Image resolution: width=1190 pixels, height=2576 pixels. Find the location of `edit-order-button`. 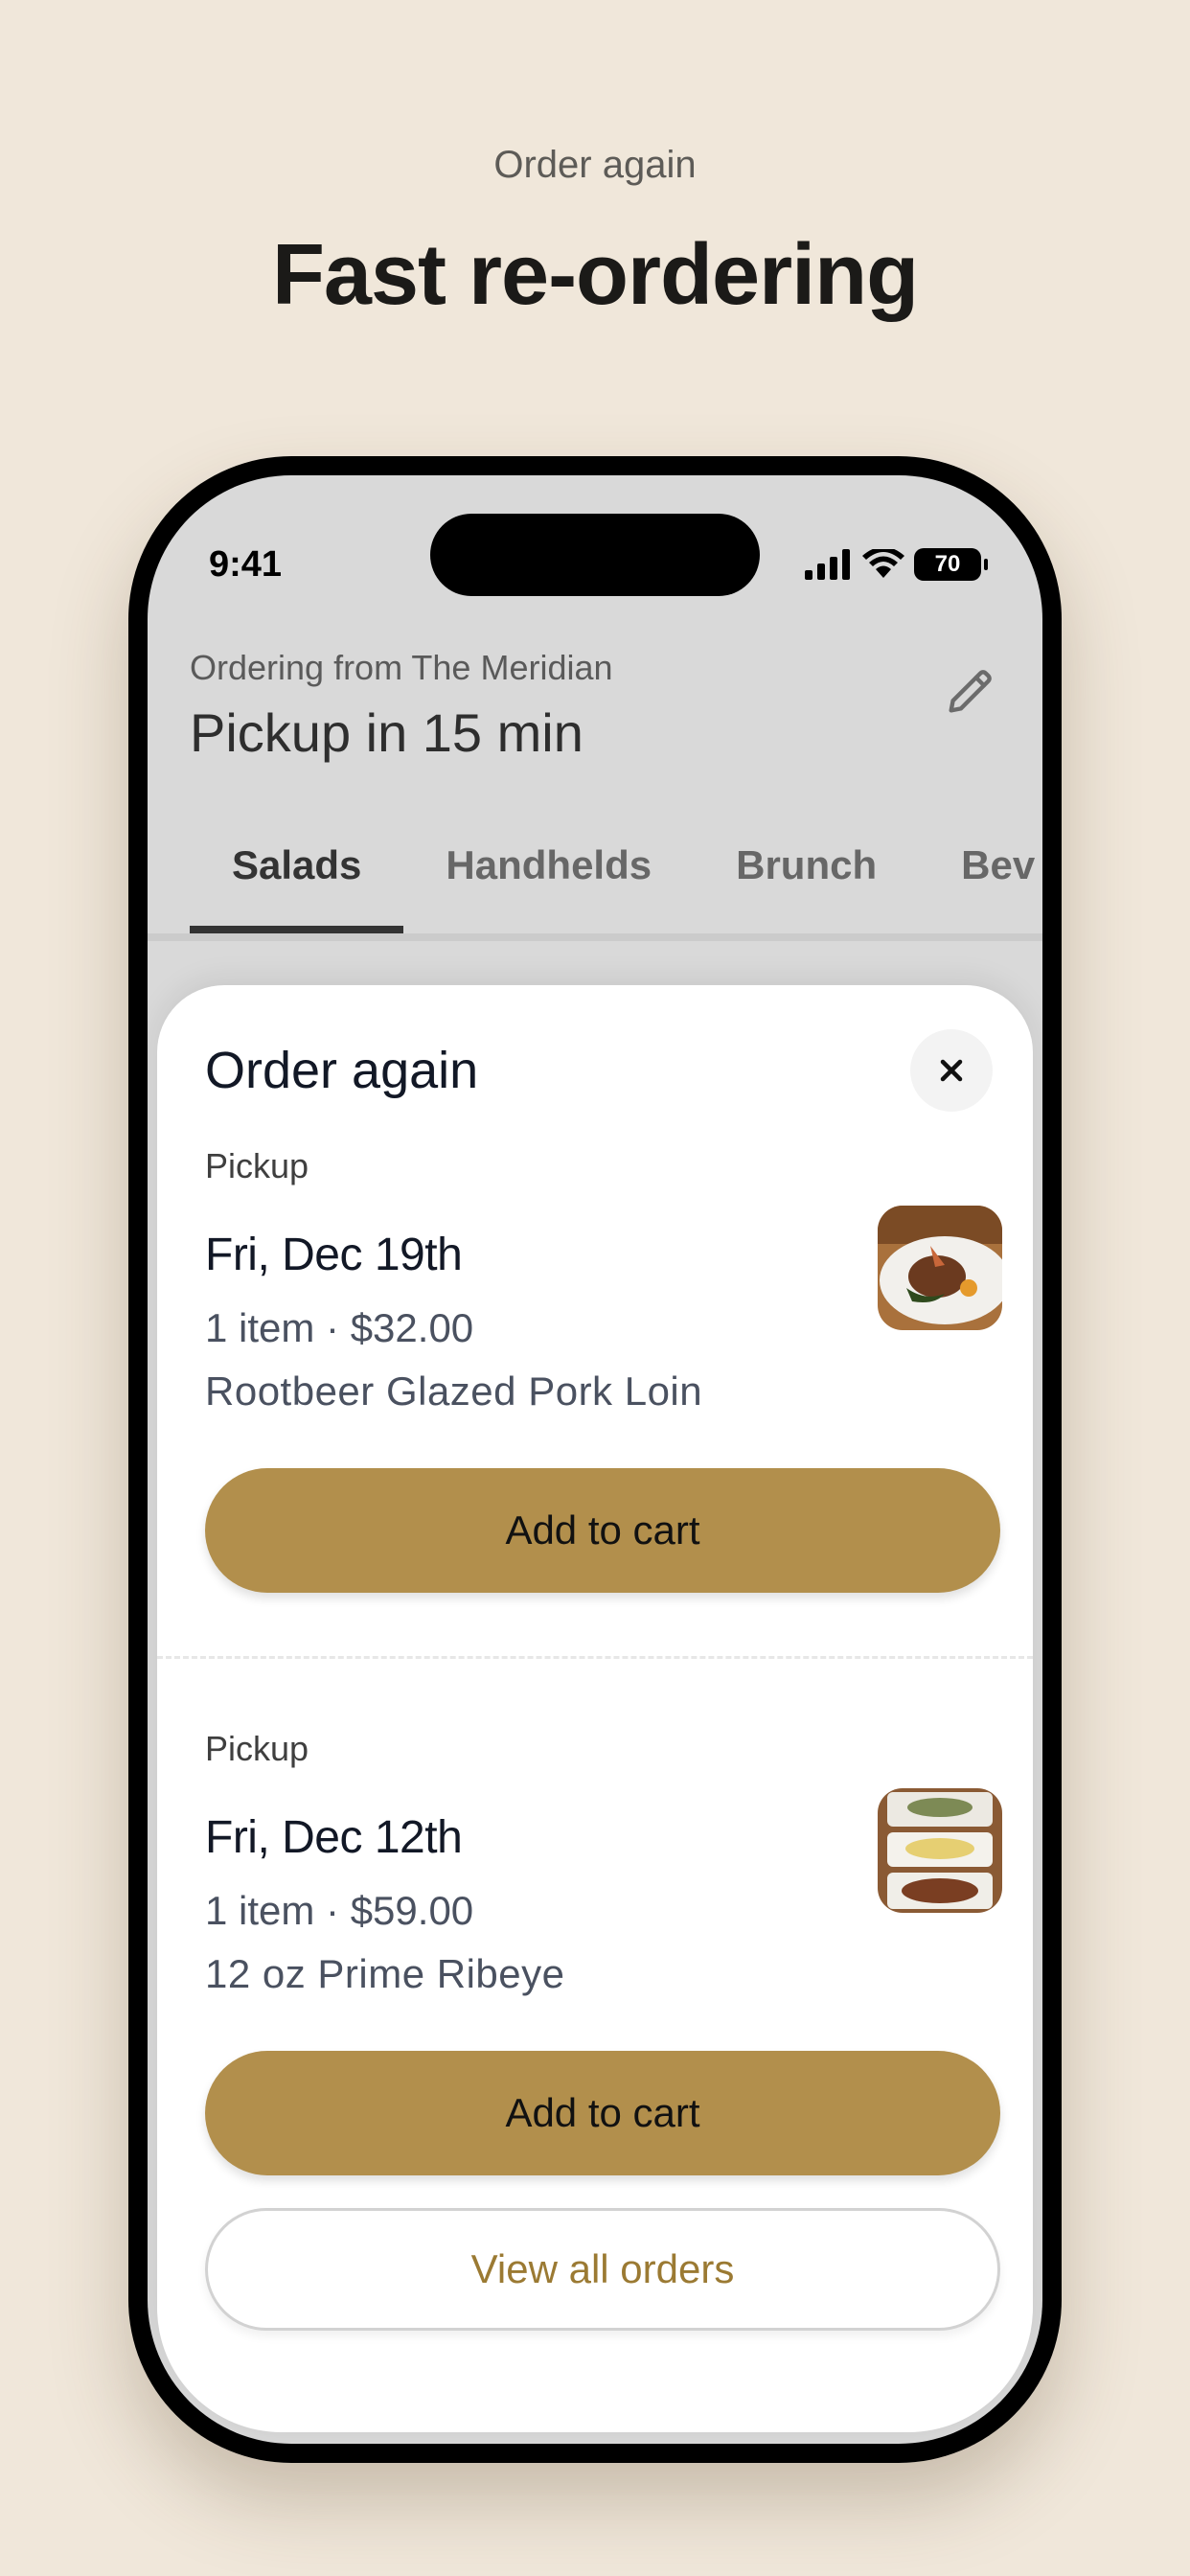

edit-order-button is located at coordinates (969, 691).